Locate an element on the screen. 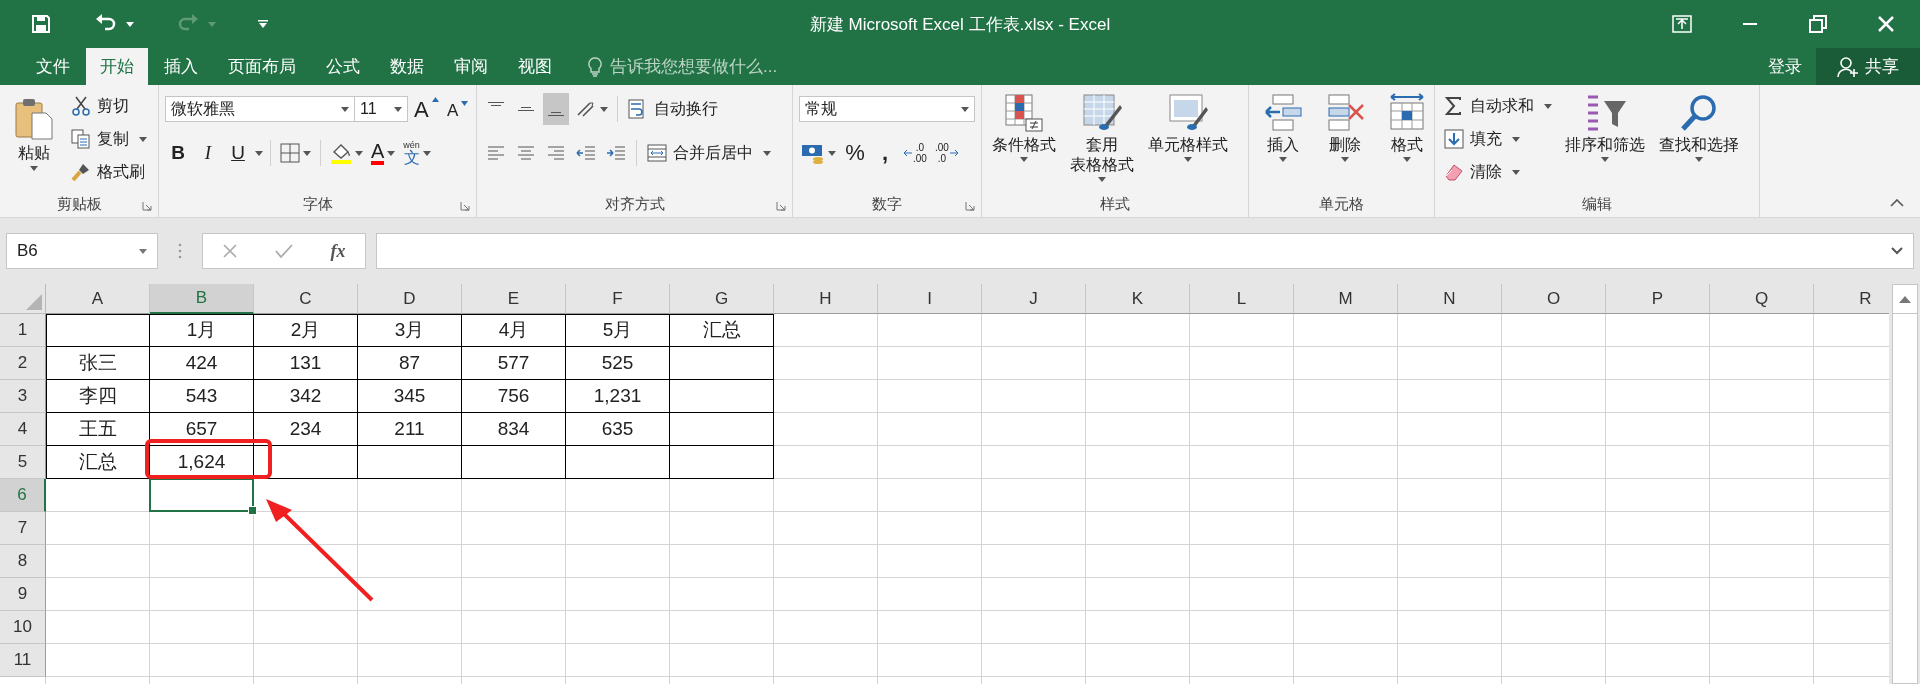 Image resolution: width=1920 pixels, height=684 pixels. up-arrow-icon is located at coordinates (1905, 299).